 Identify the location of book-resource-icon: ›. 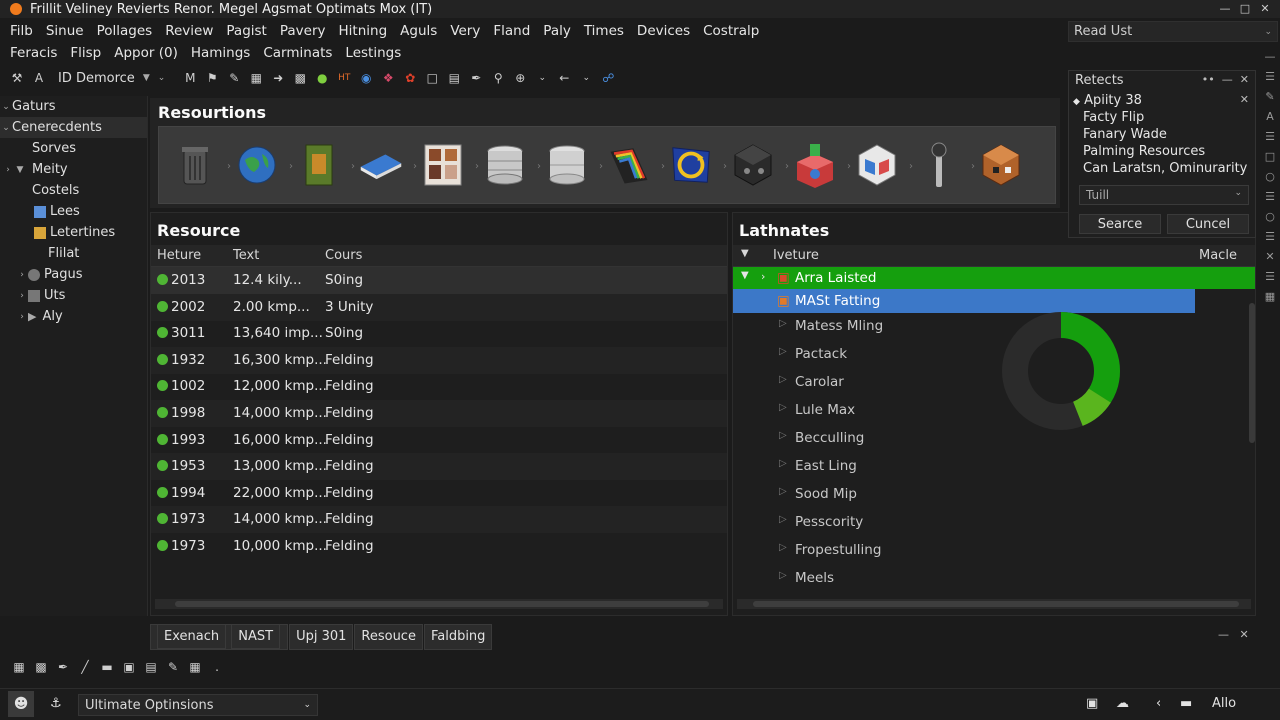
(326, 165).